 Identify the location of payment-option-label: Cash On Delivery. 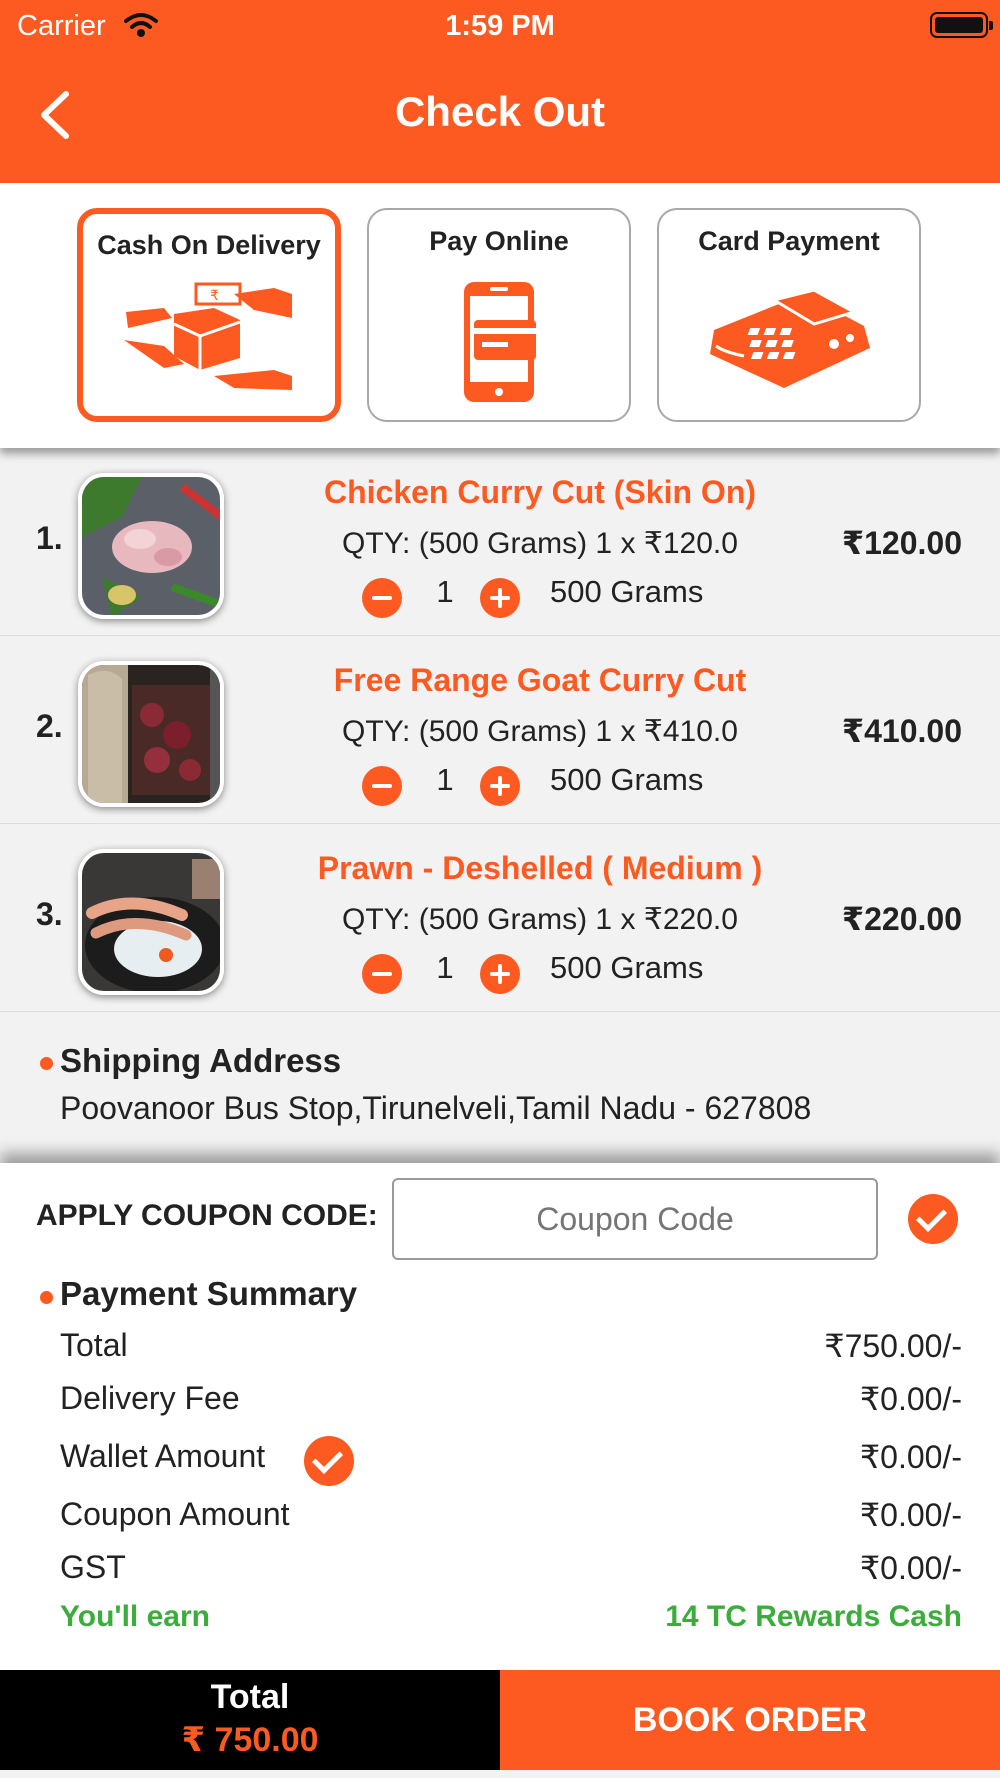
(209, 245).